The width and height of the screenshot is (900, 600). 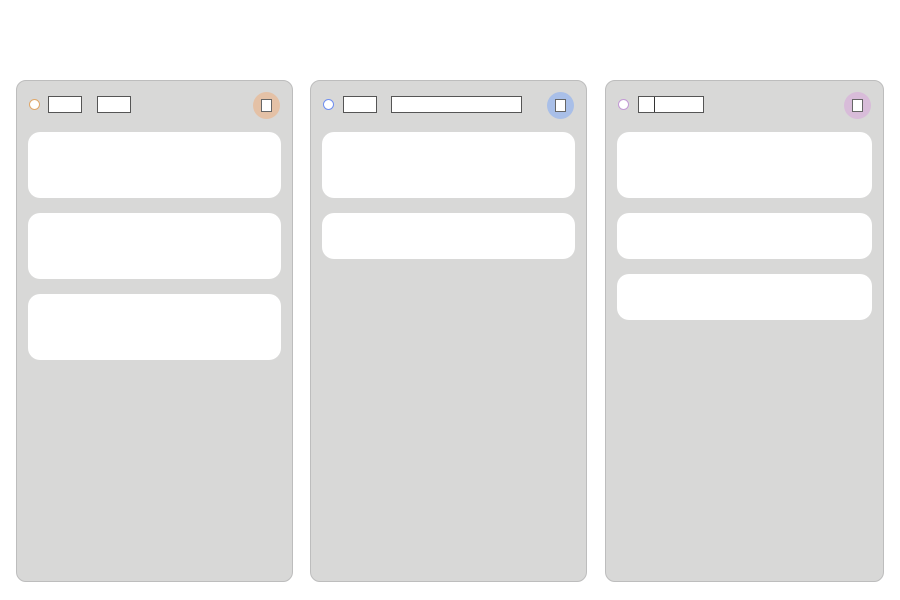 I want to click on column-title-input, so click(x=671, y=104).